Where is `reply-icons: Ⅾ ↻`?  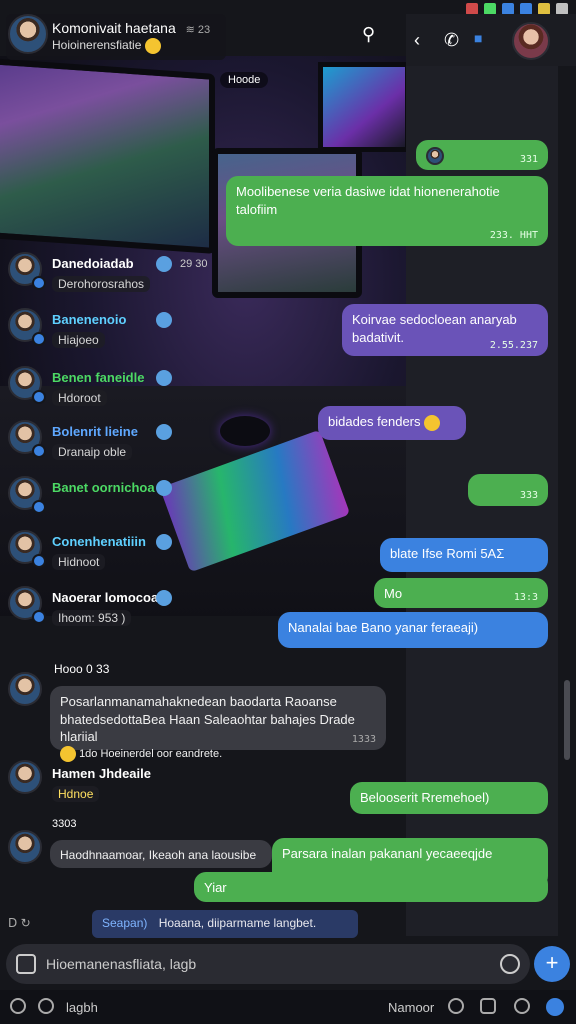
reply-icons: Ⅾ ↻ is located at coordinates (19, 923).